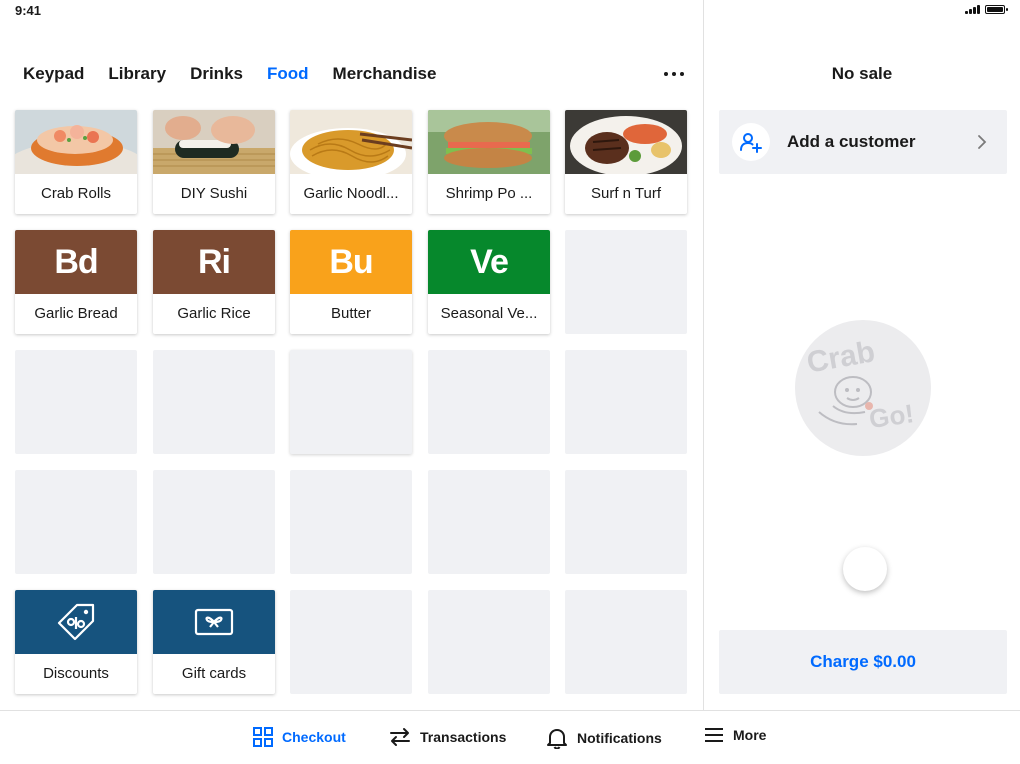 This screenshot has height=764, width=1020. Describe the element at coordinates (489, 142) in the screenshot. I see `shrimp-po-photo` at that location.